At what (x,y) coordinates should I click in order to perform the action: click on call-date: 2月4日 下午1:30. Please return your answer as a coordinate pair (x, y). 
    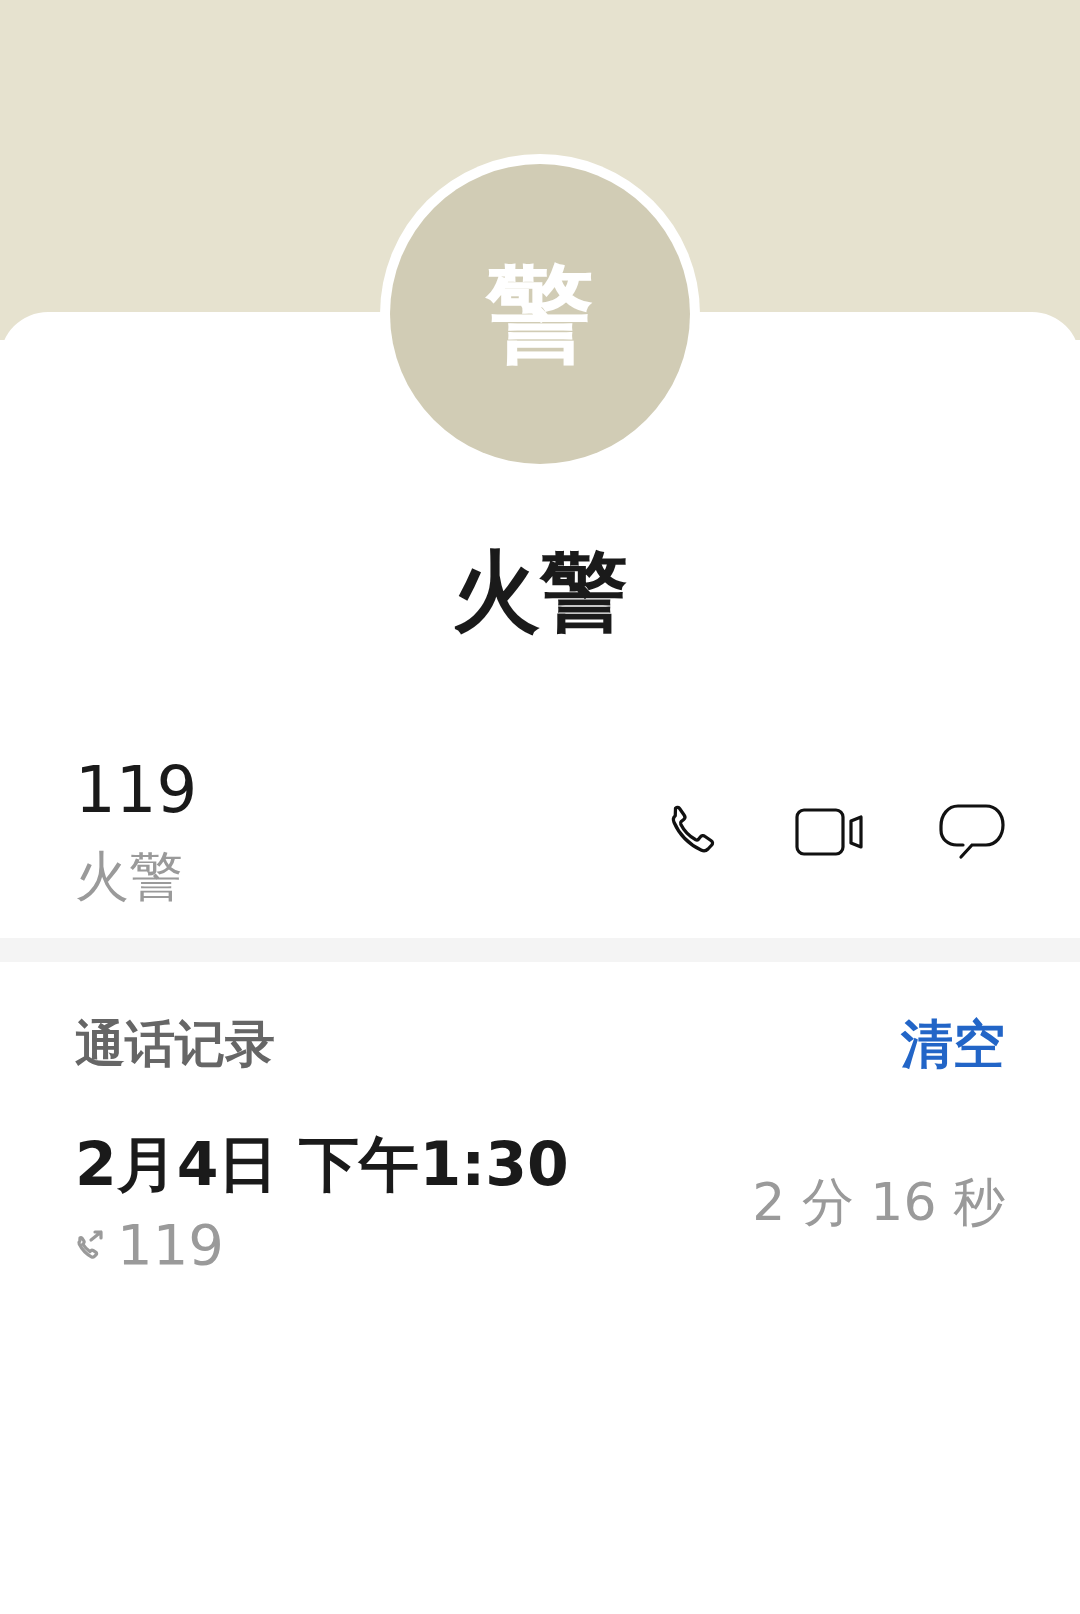
    Looking at the image, I should click on (322, 1164).